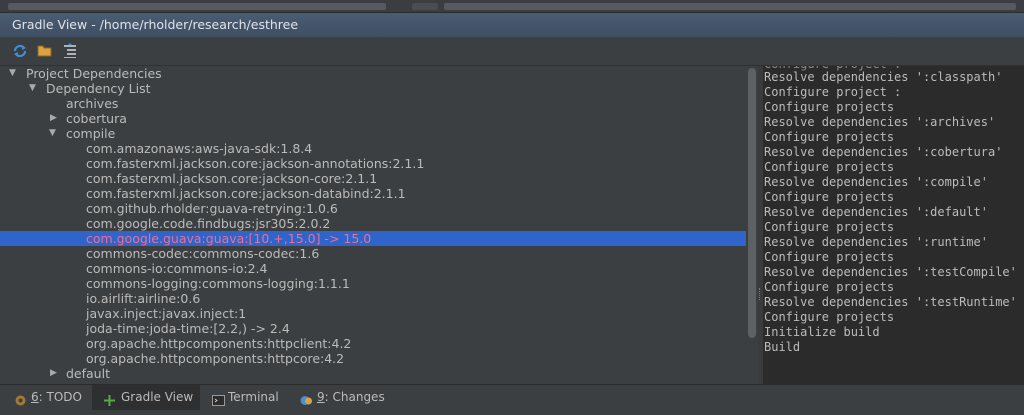 Image resolution: width=1024 pixels, height=415 pixels. Describe the element at coordinates (177, 268) in the screenshot. I see `dependency-label: commons-io:commons-io:2.4` at that location.